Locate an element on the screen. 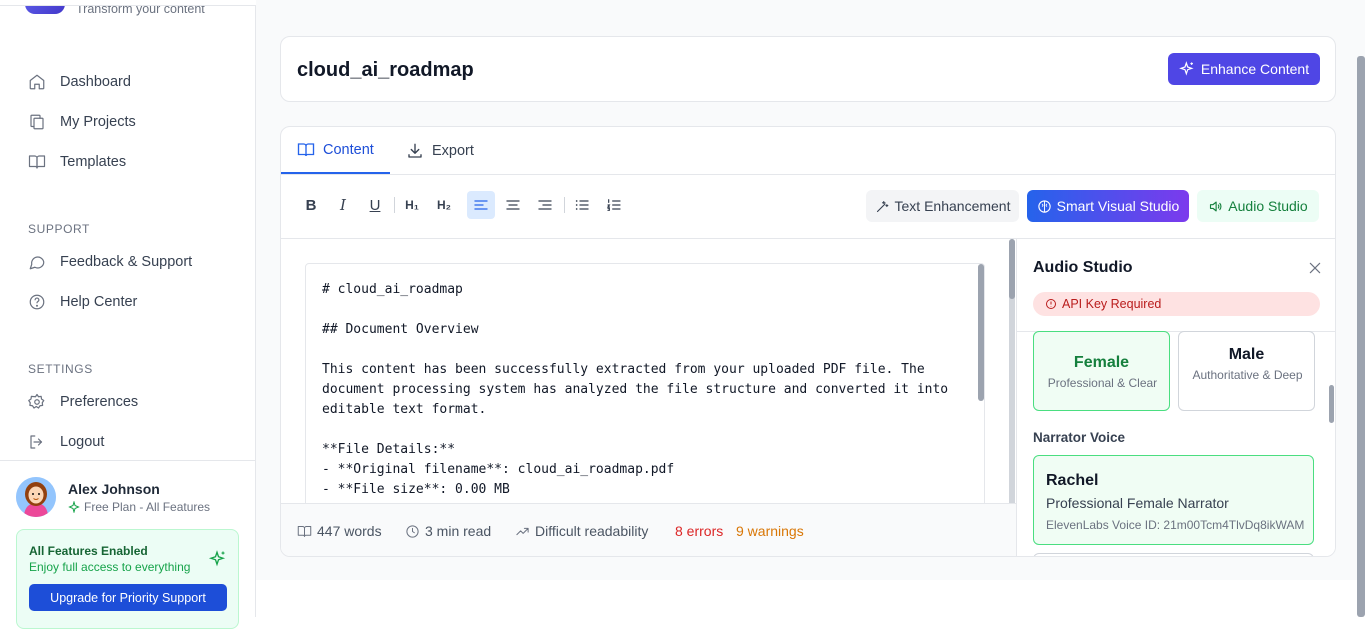  content-scrollbar is located at coordinates (1012, 374).